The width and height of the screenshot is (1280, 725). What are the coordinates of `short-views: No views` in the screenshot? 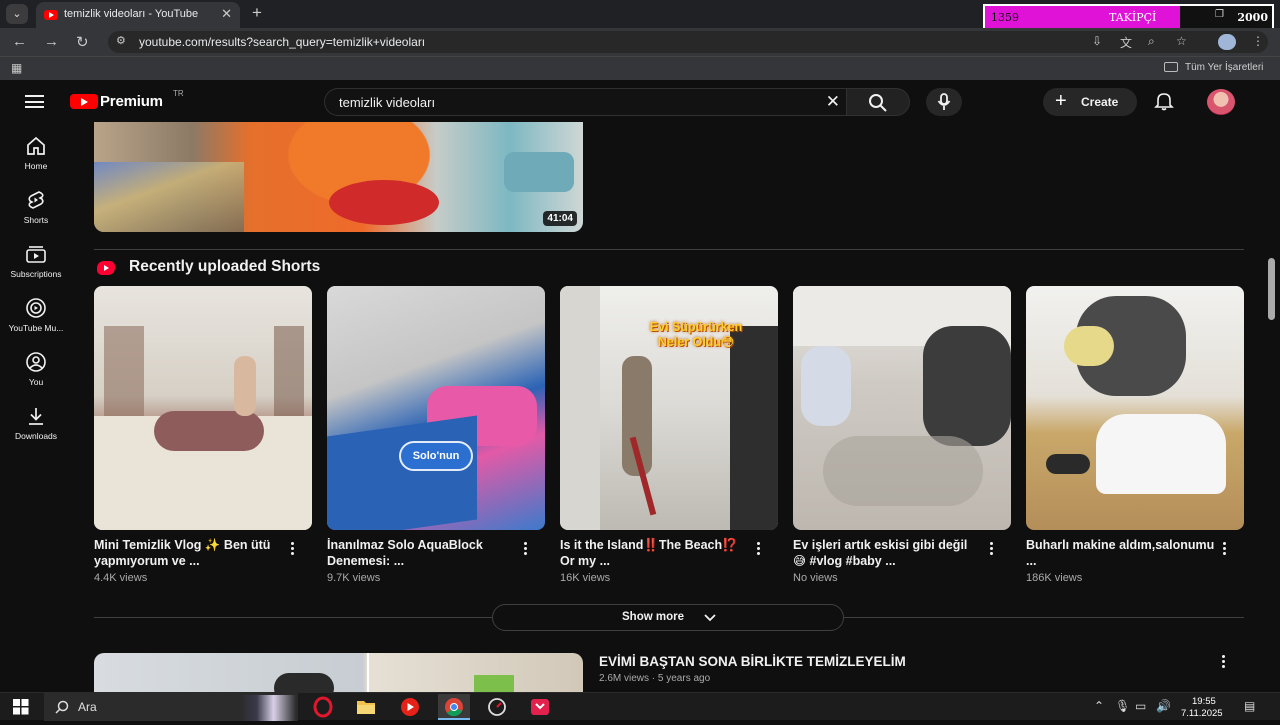 It's located at (815, 578).